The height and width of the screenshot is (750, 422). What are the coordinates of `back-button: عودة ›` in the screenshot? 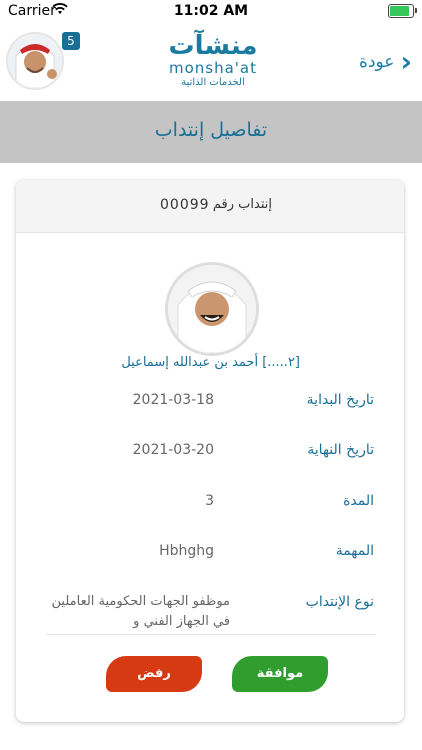 It's located at (385, 62).